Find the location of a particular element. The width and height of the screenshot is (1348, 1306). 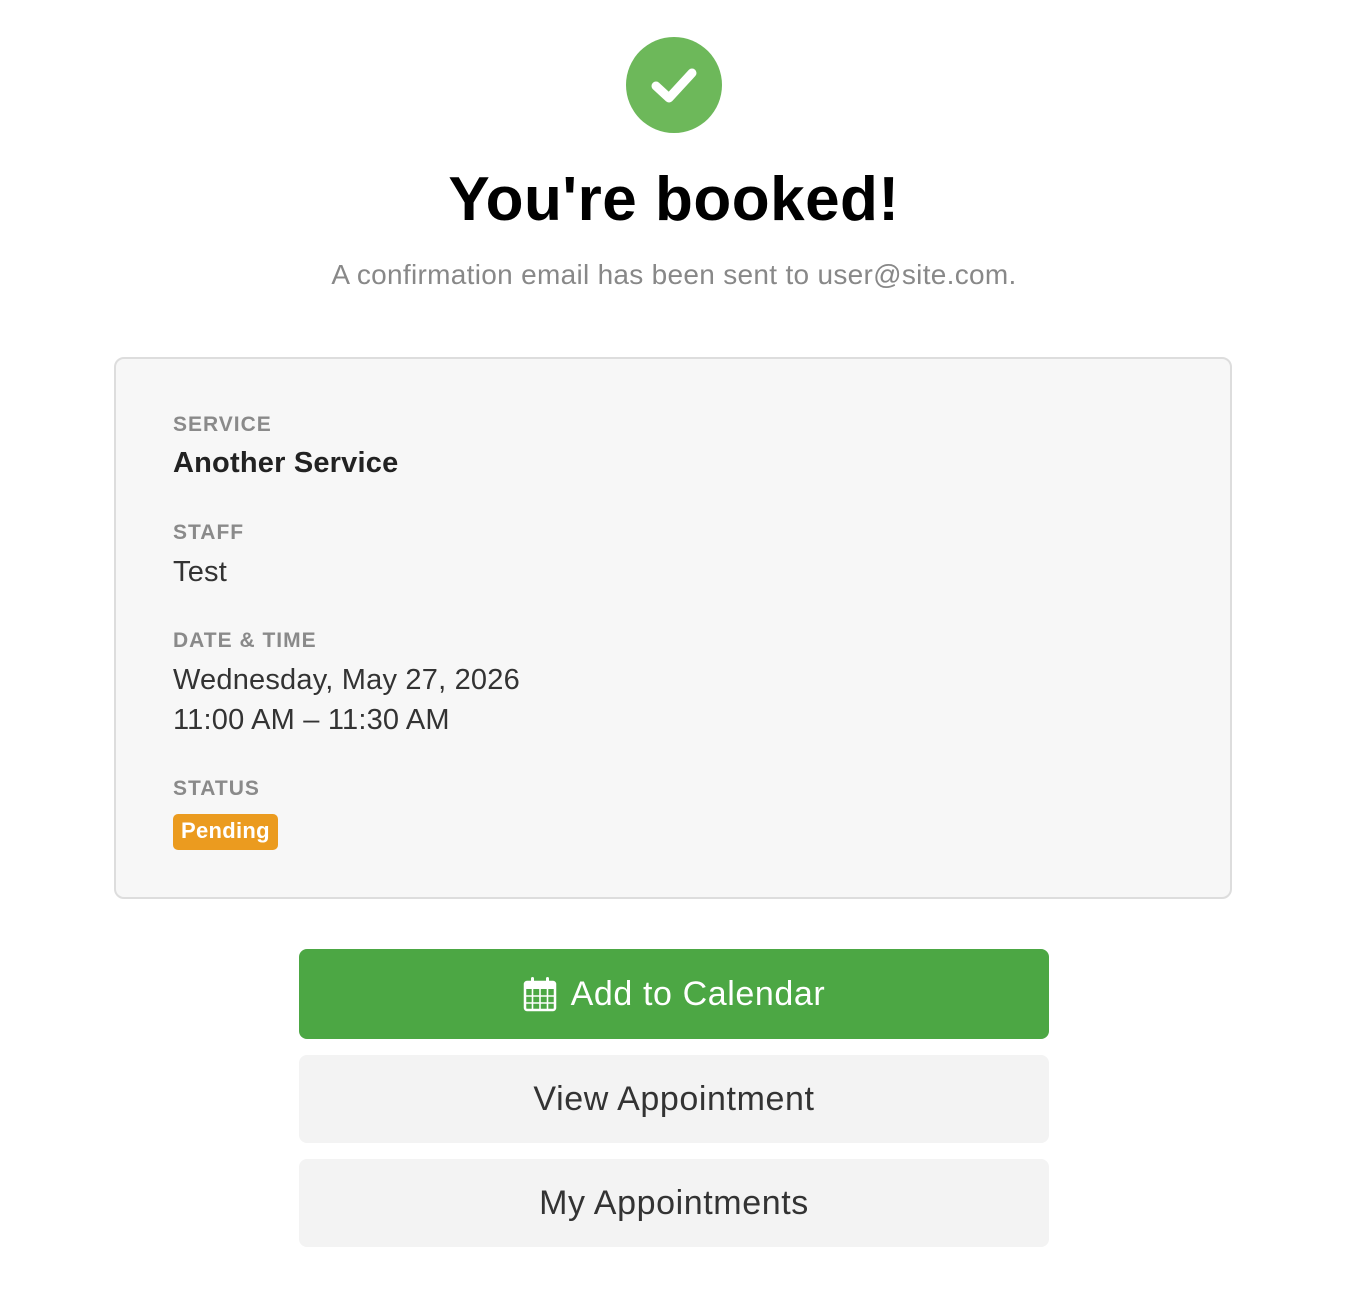

status-label: STATUS is located at coordinates (216, 788).